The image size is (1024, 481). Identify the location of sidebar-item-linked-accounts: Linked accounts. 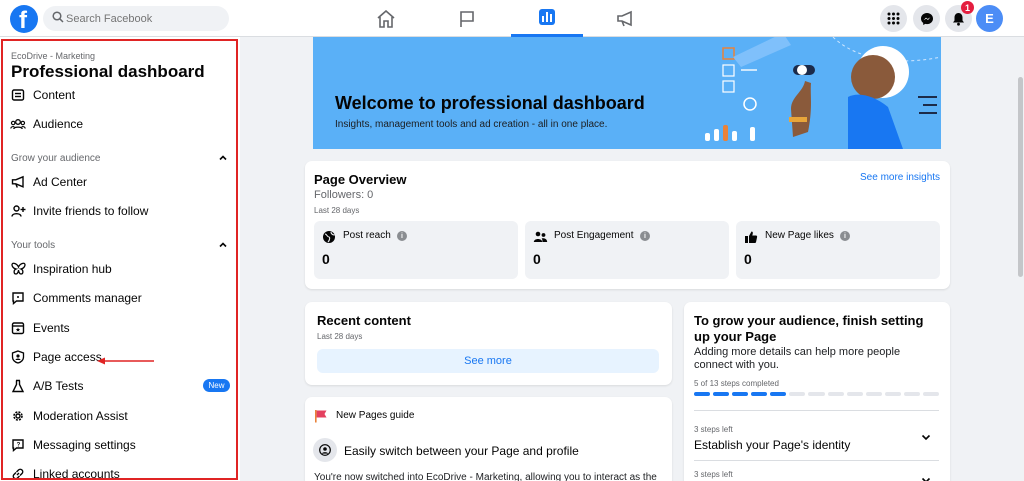
(120, 471).